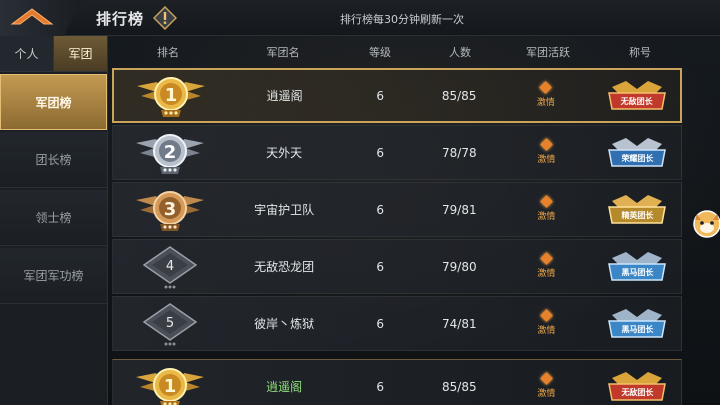  I want to click on info-icon, so click(165, 18).